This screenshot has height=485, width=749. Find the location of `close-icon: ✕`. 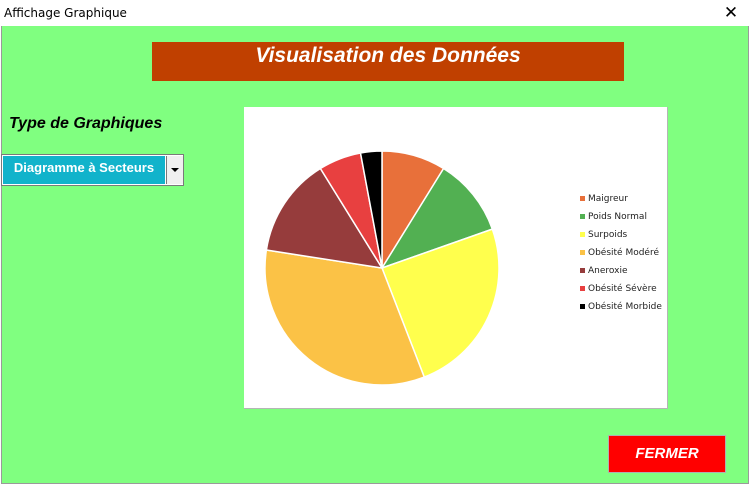

close-icon: ✕ is located at coordinates (731, 13).